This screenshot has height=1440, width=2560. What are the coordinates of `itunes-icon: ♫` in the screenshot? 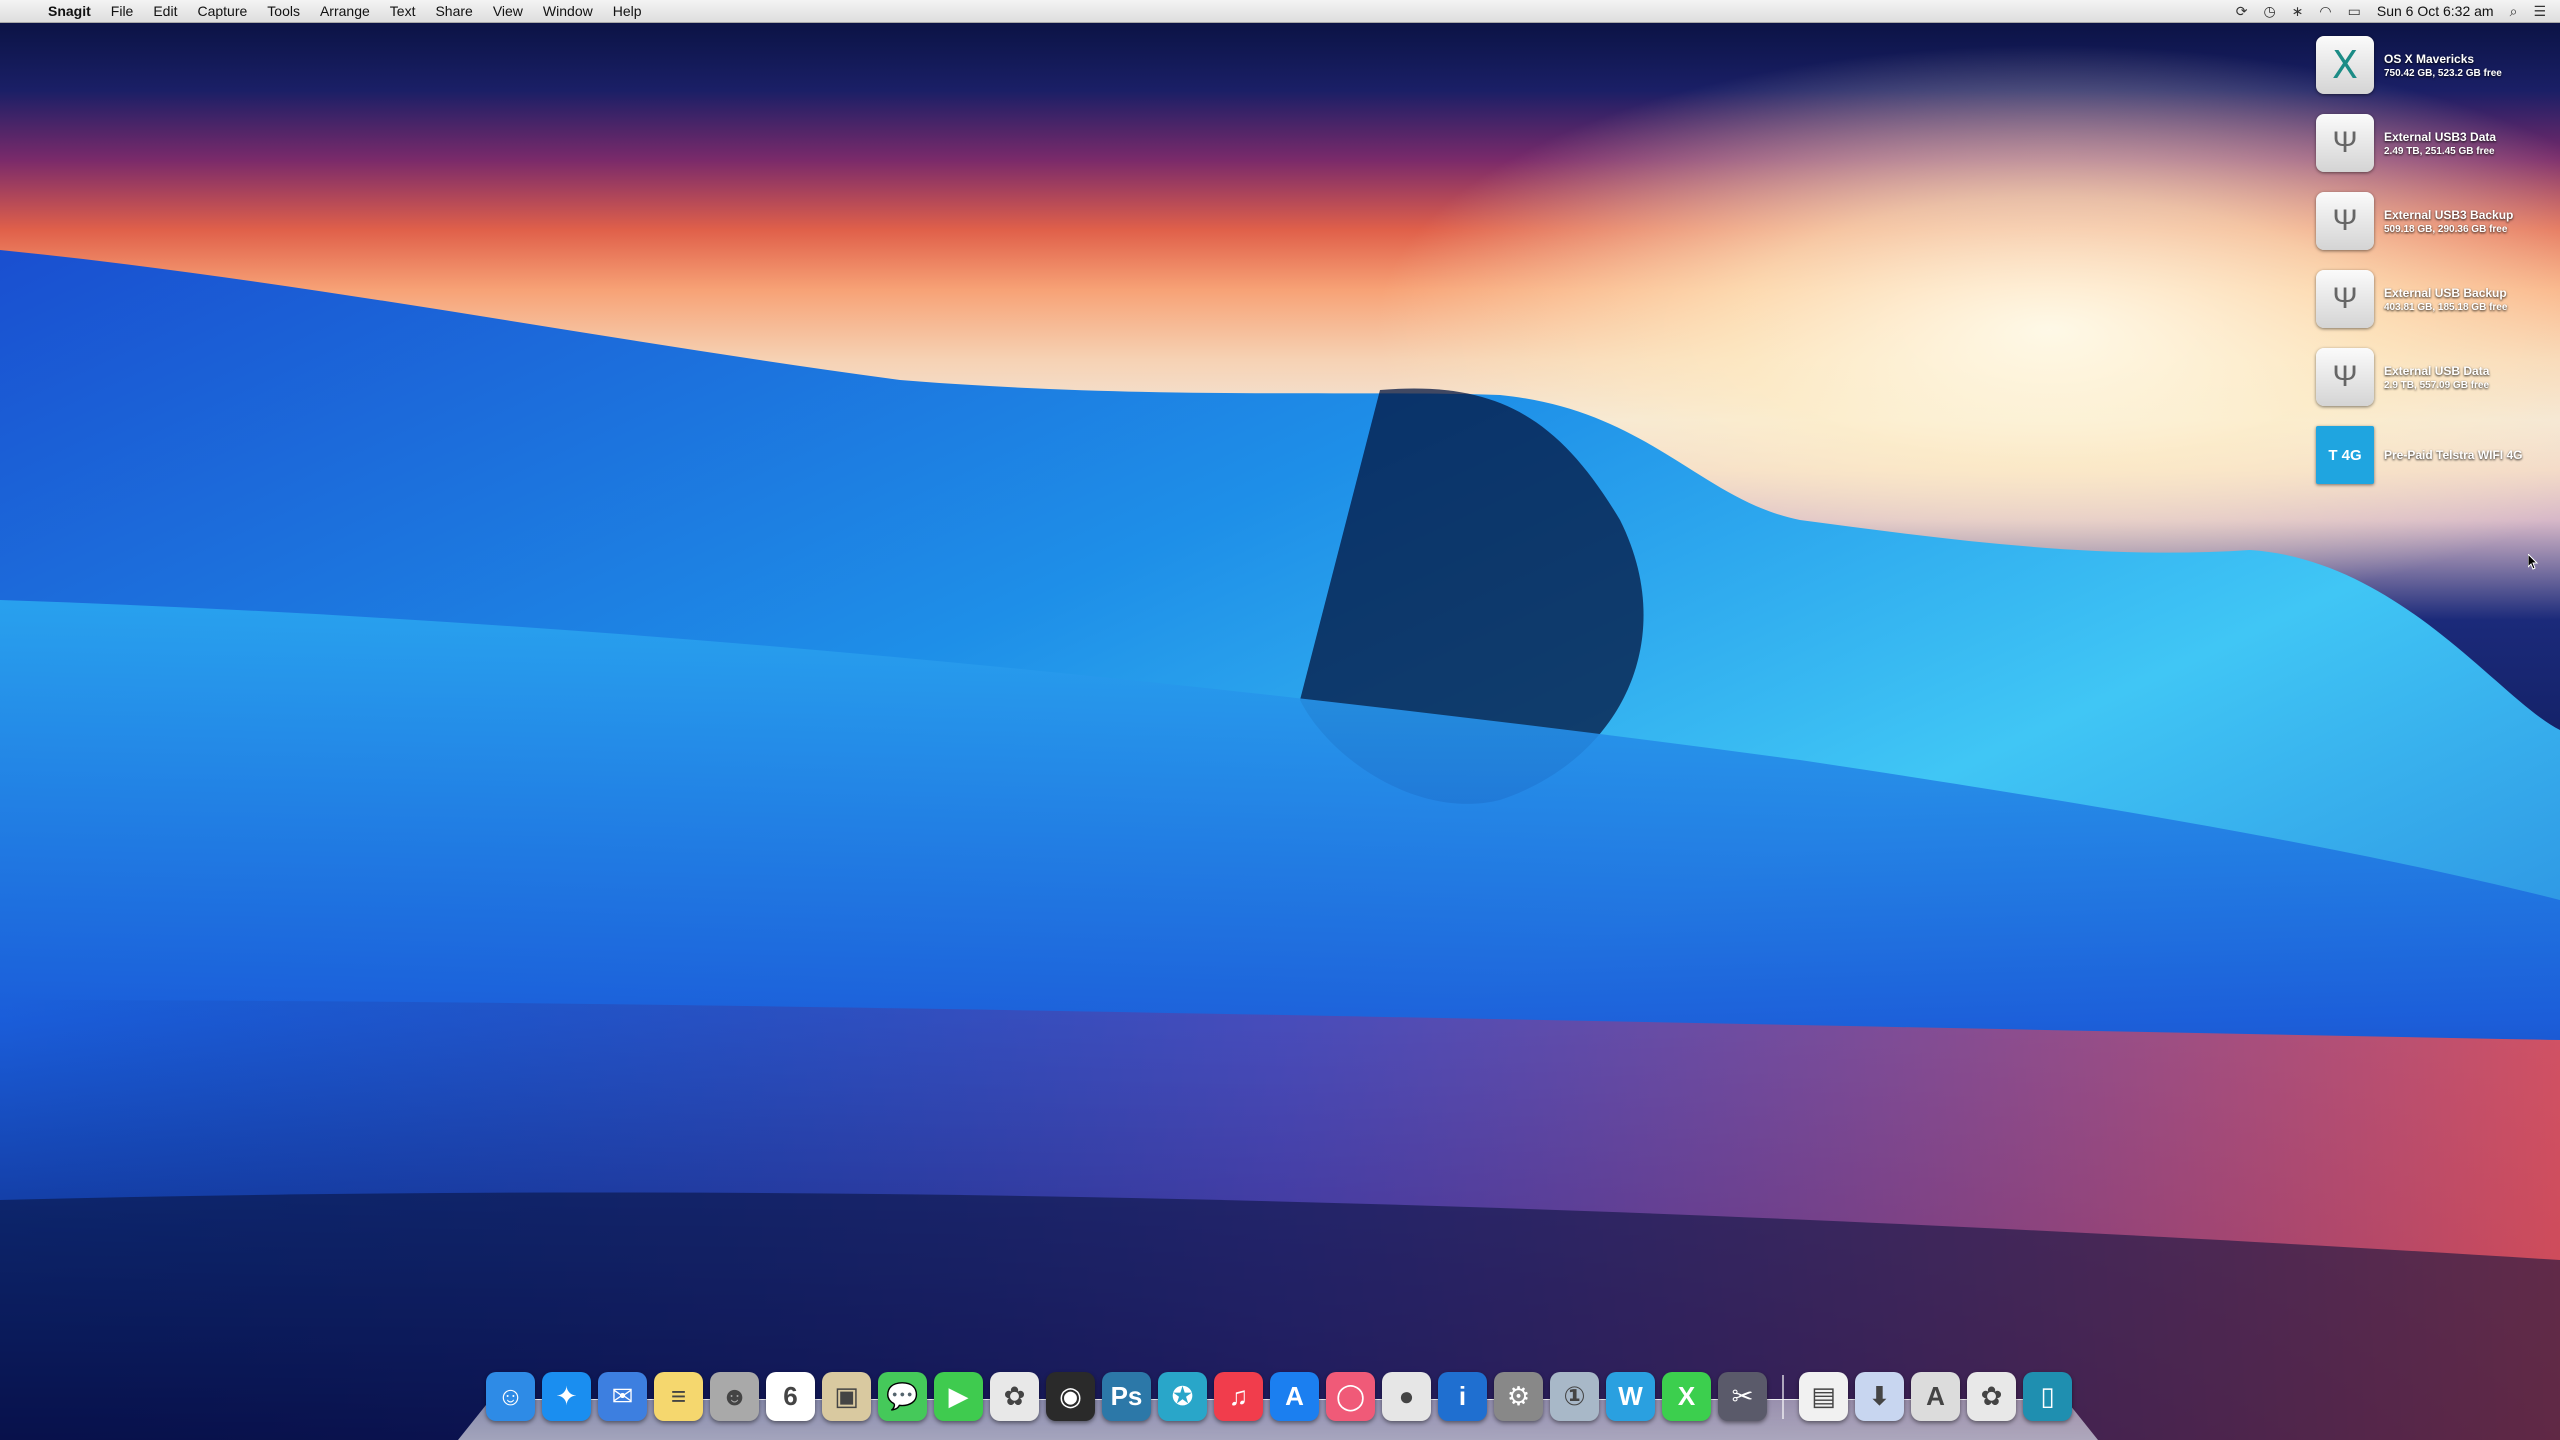 It's located at (1238, 1396).